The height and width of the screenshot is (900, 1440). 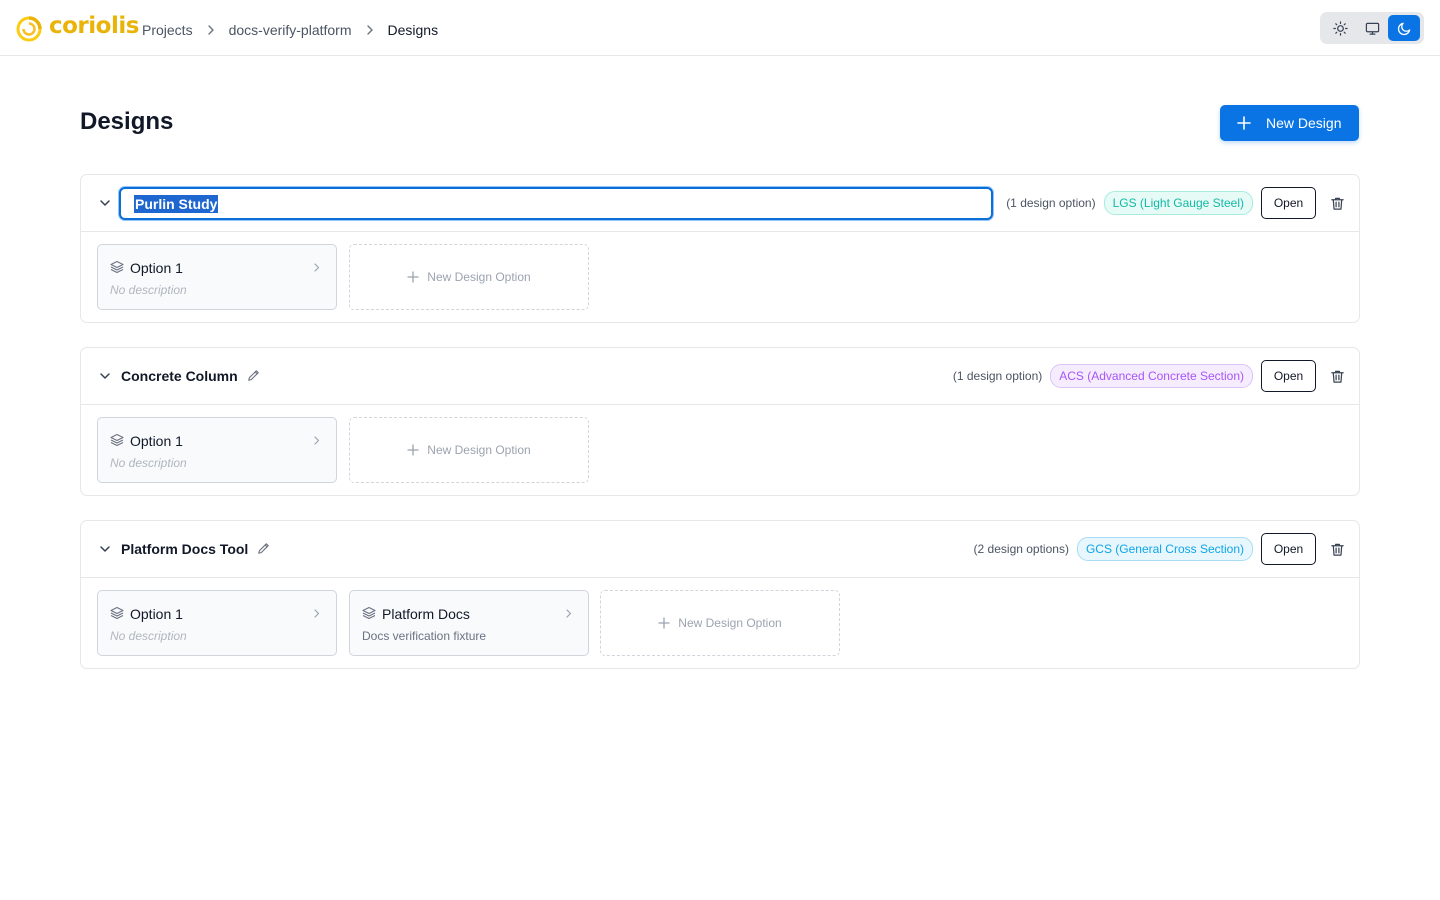 I want to click on theme-dark-button, so click(x=1404, y=28).